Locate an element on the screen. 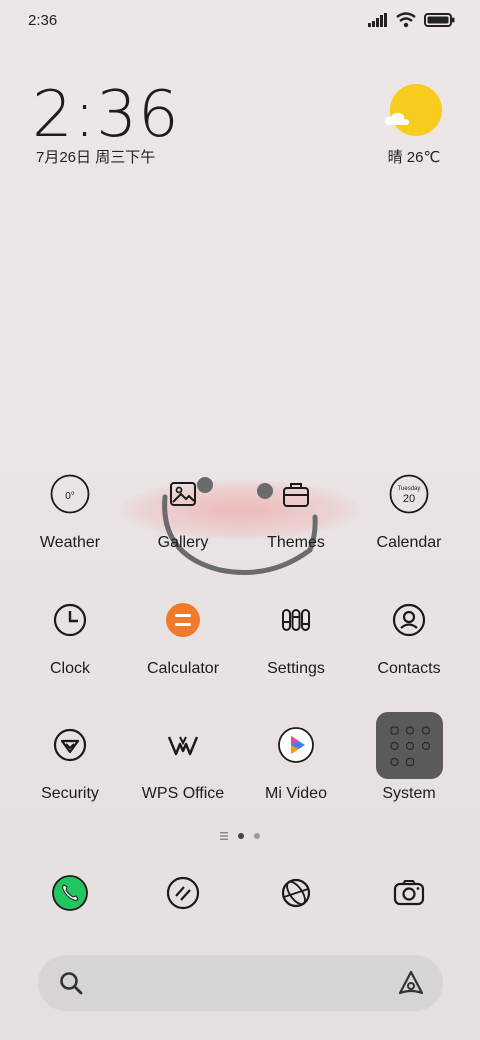  calendar-icon-day: Tuesday is located at coordinates (409, 489).